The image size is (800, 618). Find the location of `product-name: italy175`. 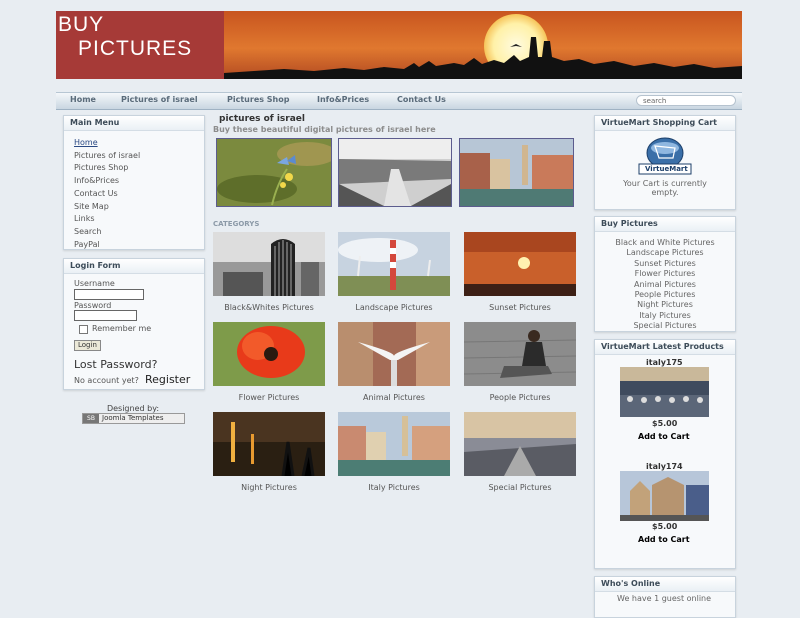

product-name: italy175 is located at coordinates (664, 362).